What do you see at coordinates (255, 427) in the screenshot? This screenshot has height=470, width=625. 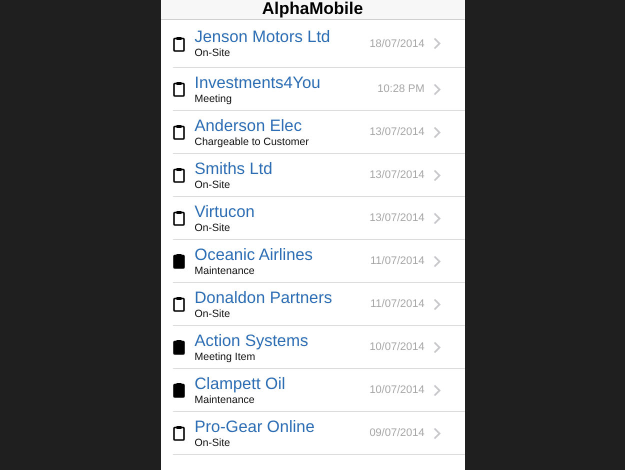 I see `customer-name: Pro-Gear Online` at bounding box center [255, 427].